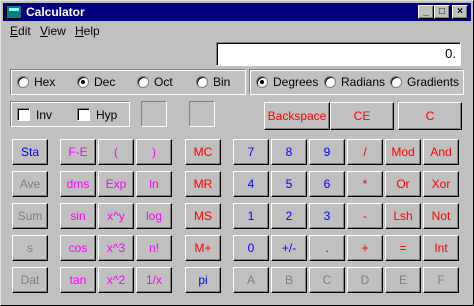  What do you see at coordinates (441, 280) in the screenshot?
I see `hex-f-button: F` at bounding box center [441, 280].